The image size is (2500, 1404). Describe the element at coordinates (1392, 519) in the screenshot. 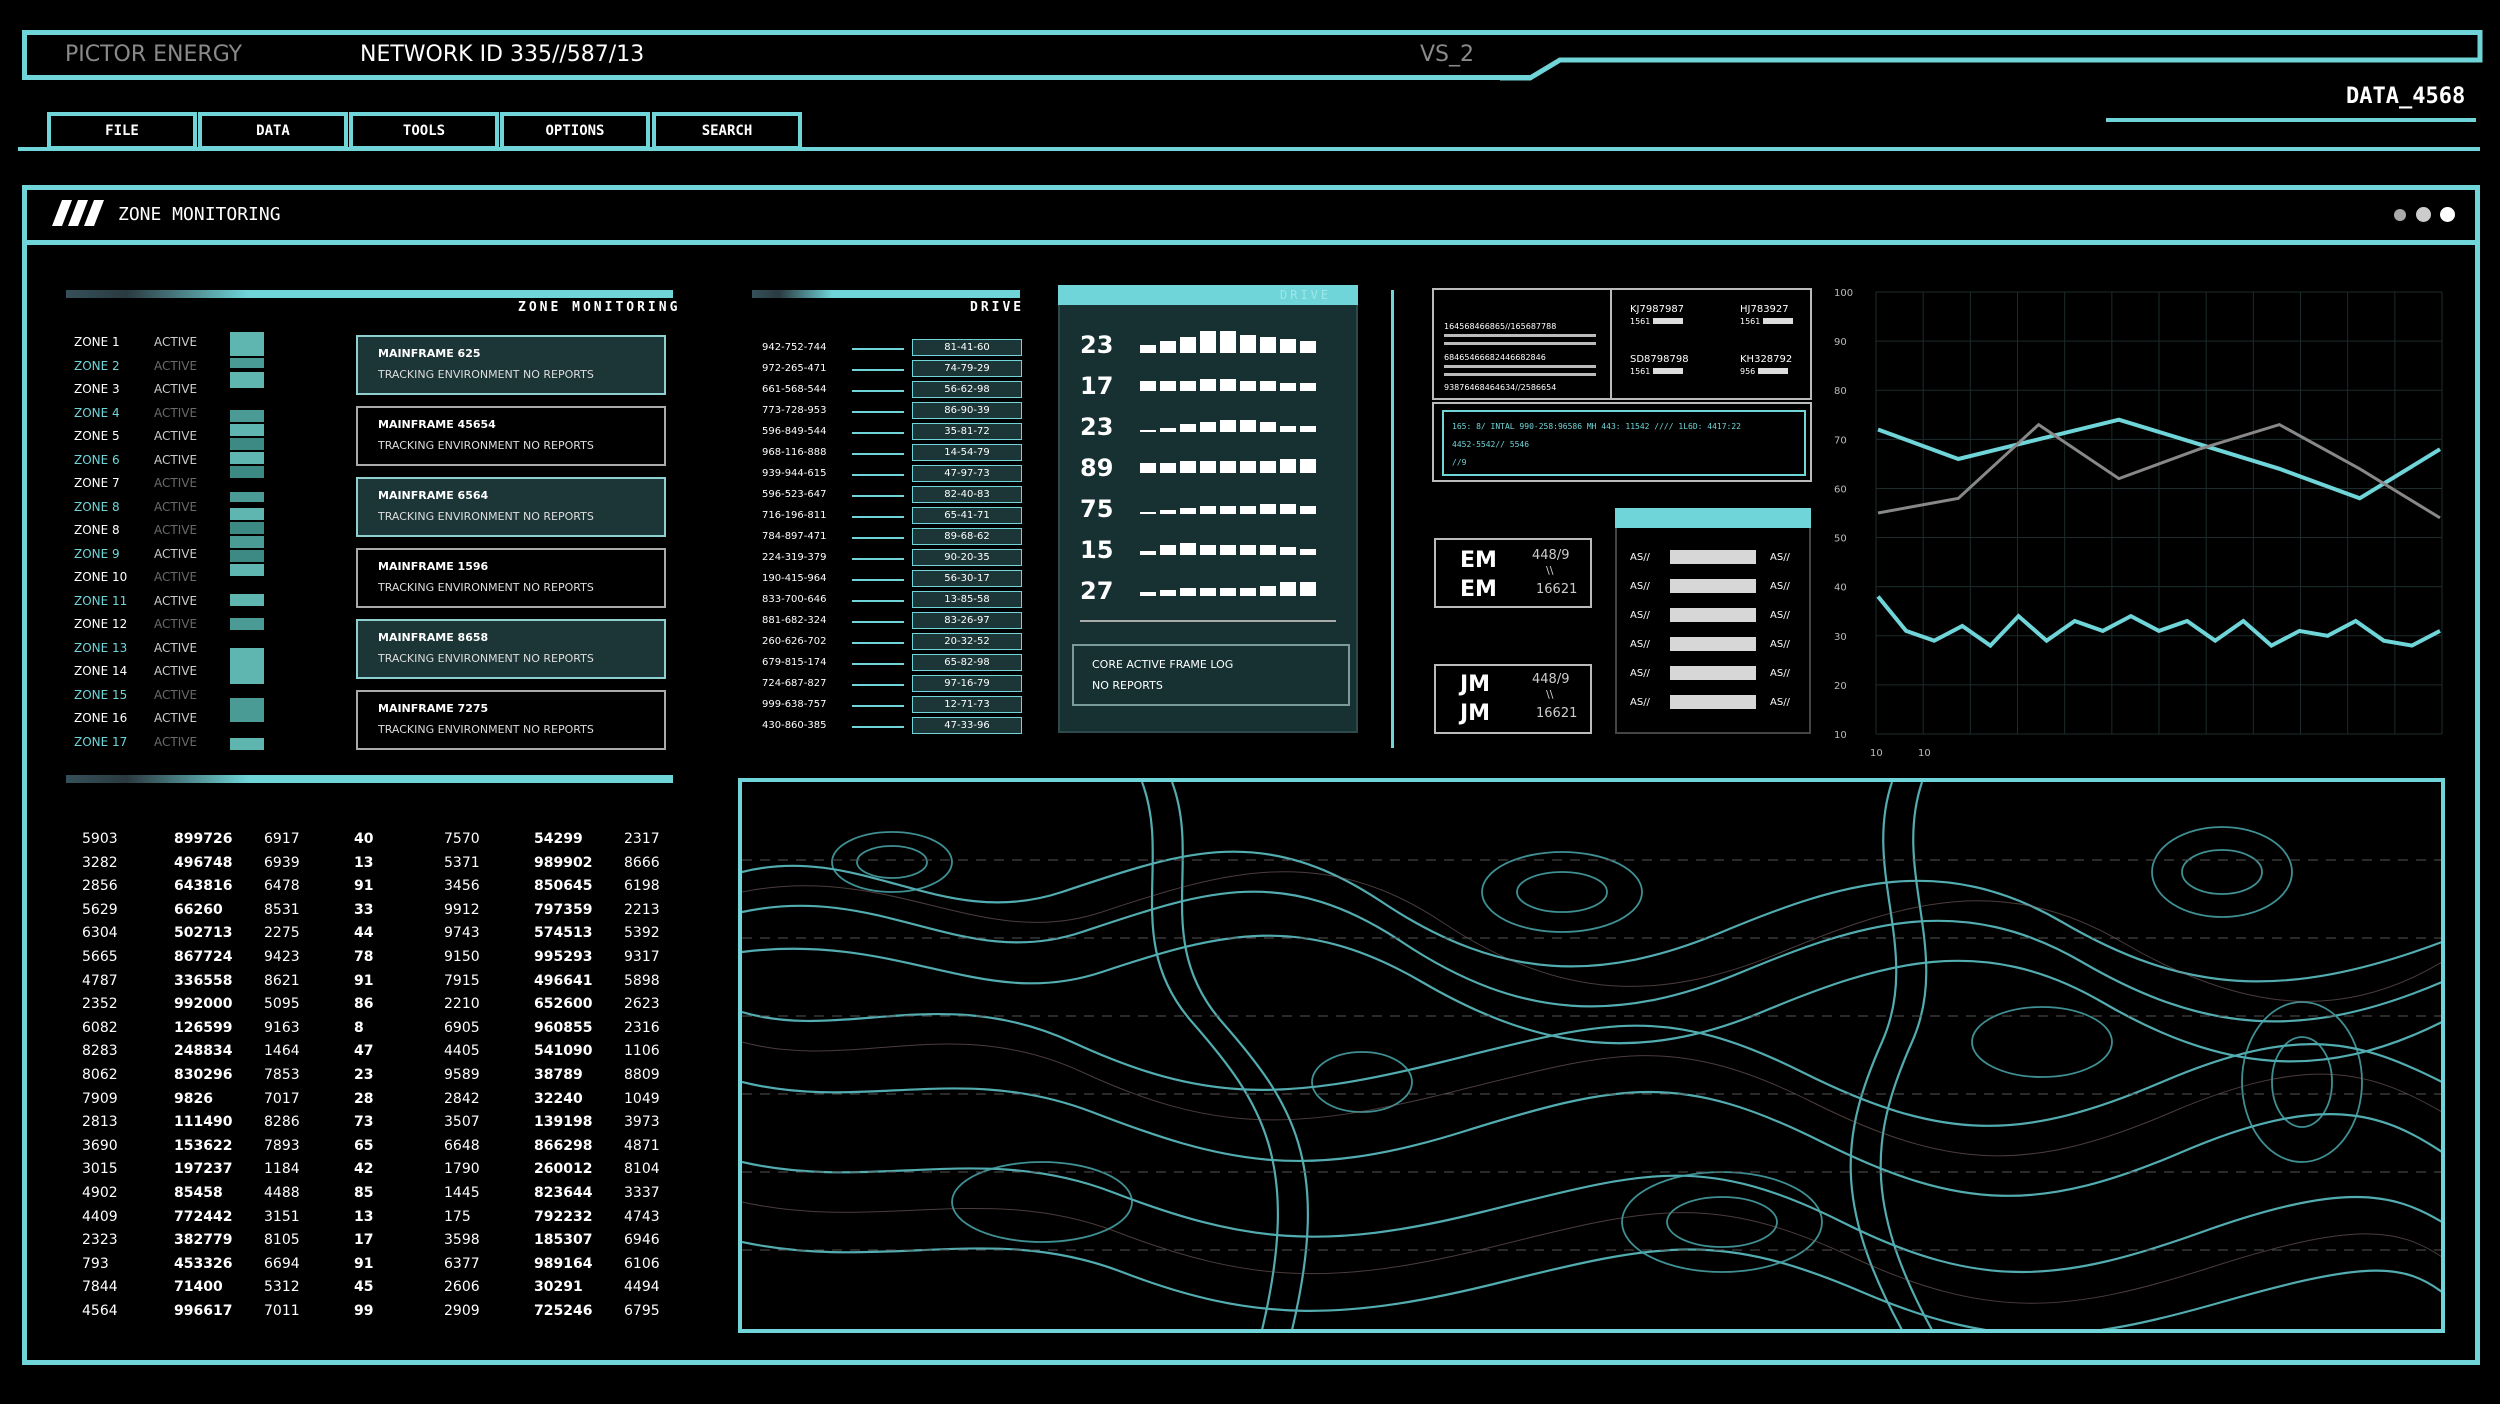

I see `vertical-divider` at that location.